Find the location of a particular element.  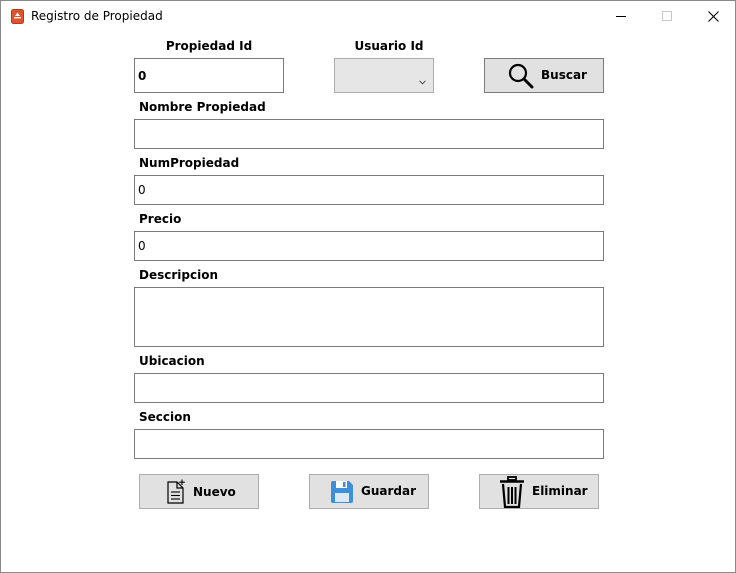

num-propiedad-label: NumPropiedad is located at coordinates (189, 163).